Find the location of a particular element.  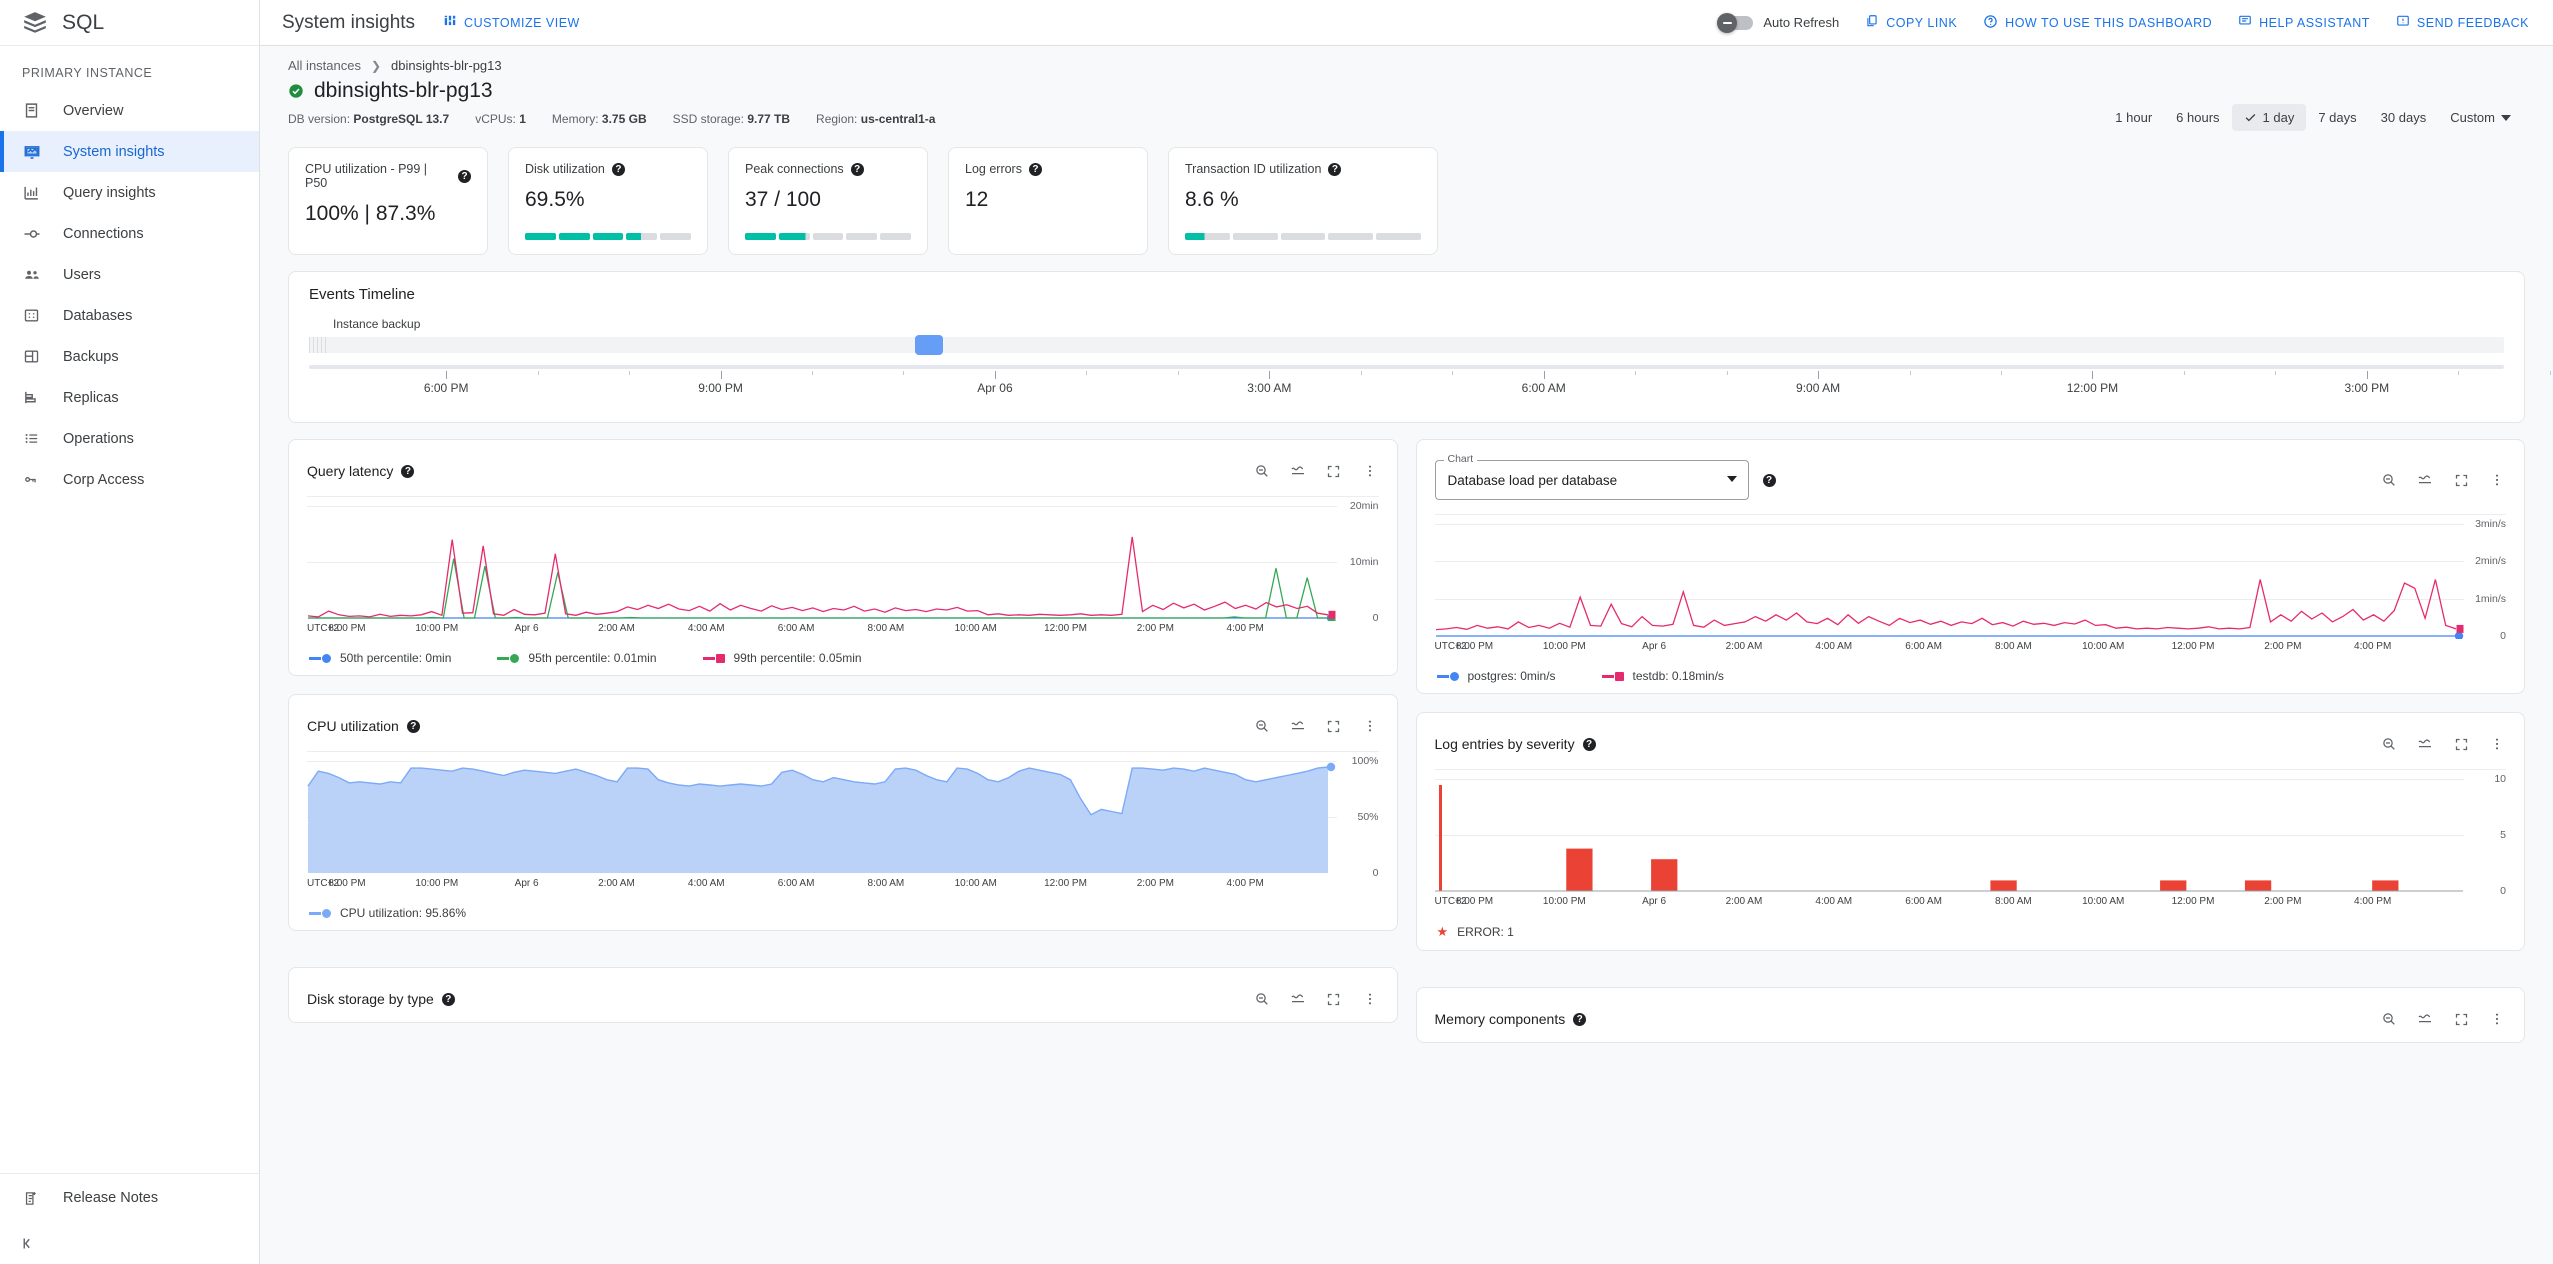

sidebar-item-connections: Connections is located at coordinates (129, 233).